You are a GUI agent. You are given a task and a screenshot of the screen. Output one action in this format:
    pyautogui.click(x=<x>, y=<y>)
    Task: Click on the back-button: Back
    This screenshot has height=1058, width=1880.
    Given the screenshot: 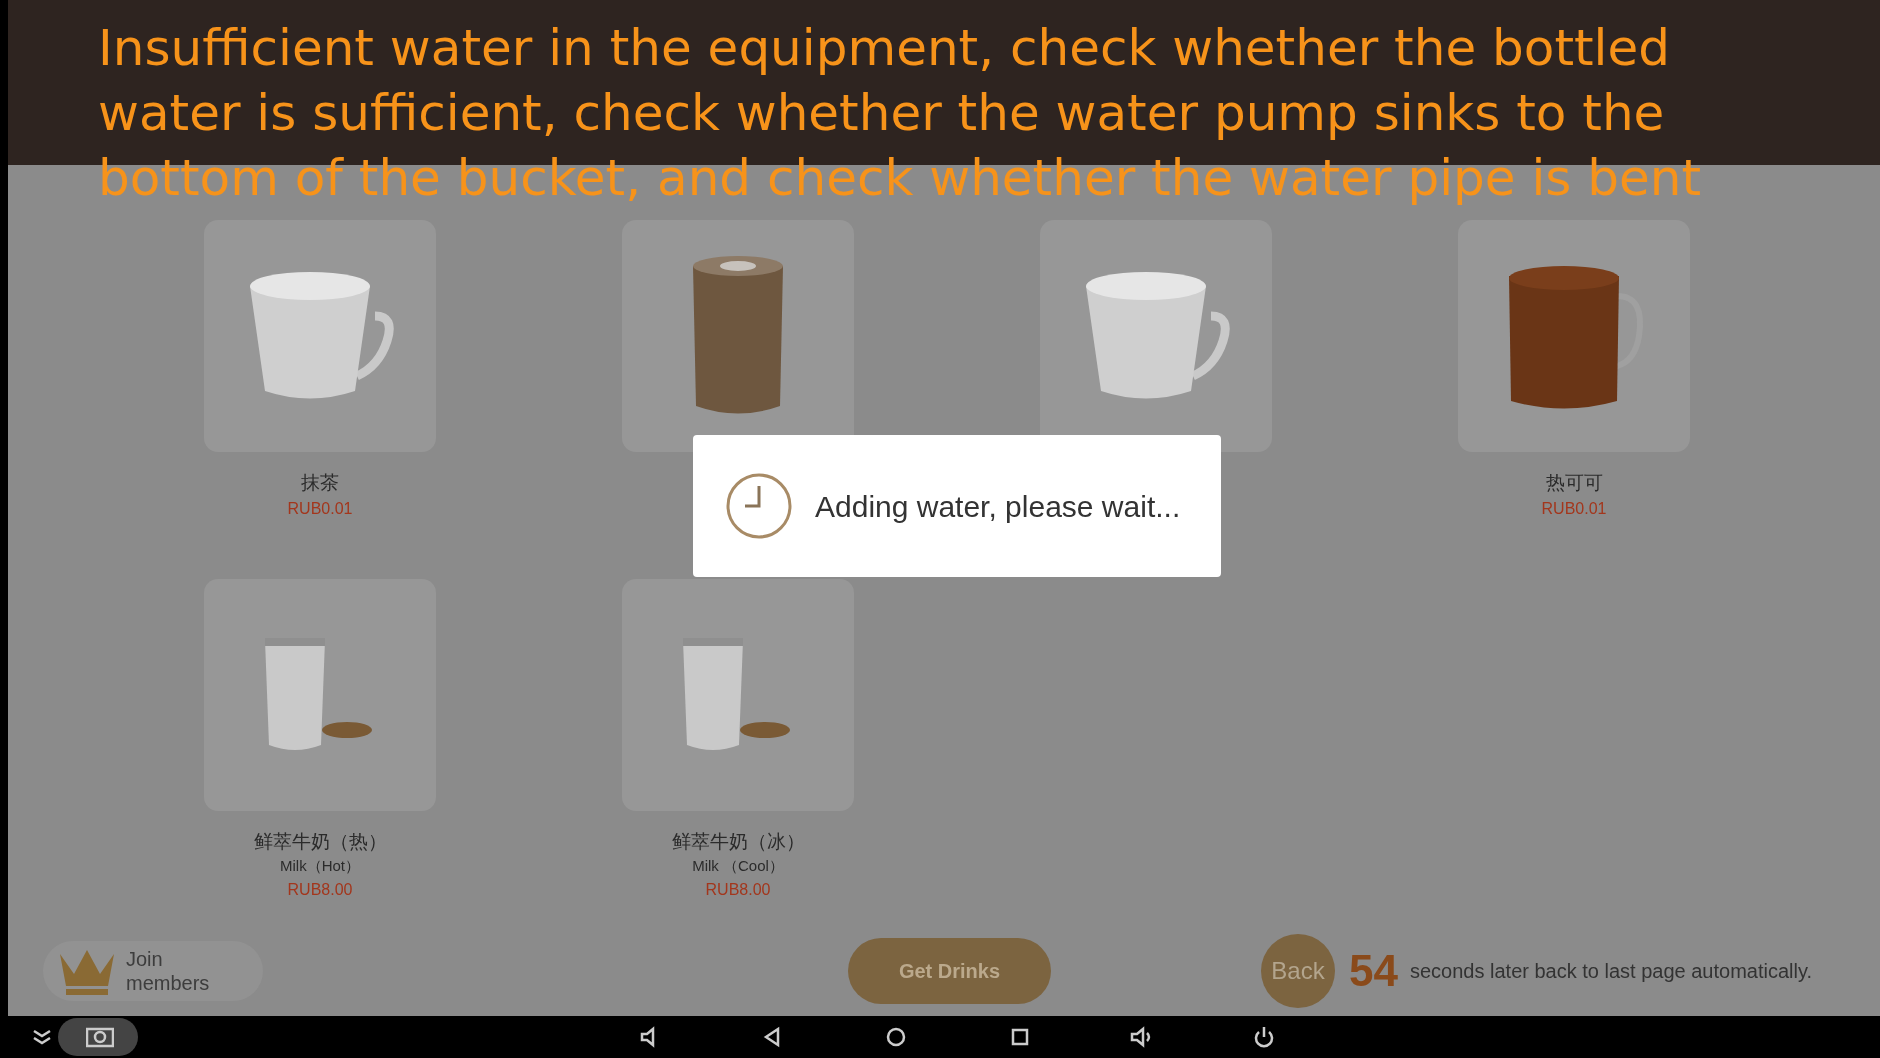 What is the action you would take?
    pyautogui.click(x=1298, y=971)
    